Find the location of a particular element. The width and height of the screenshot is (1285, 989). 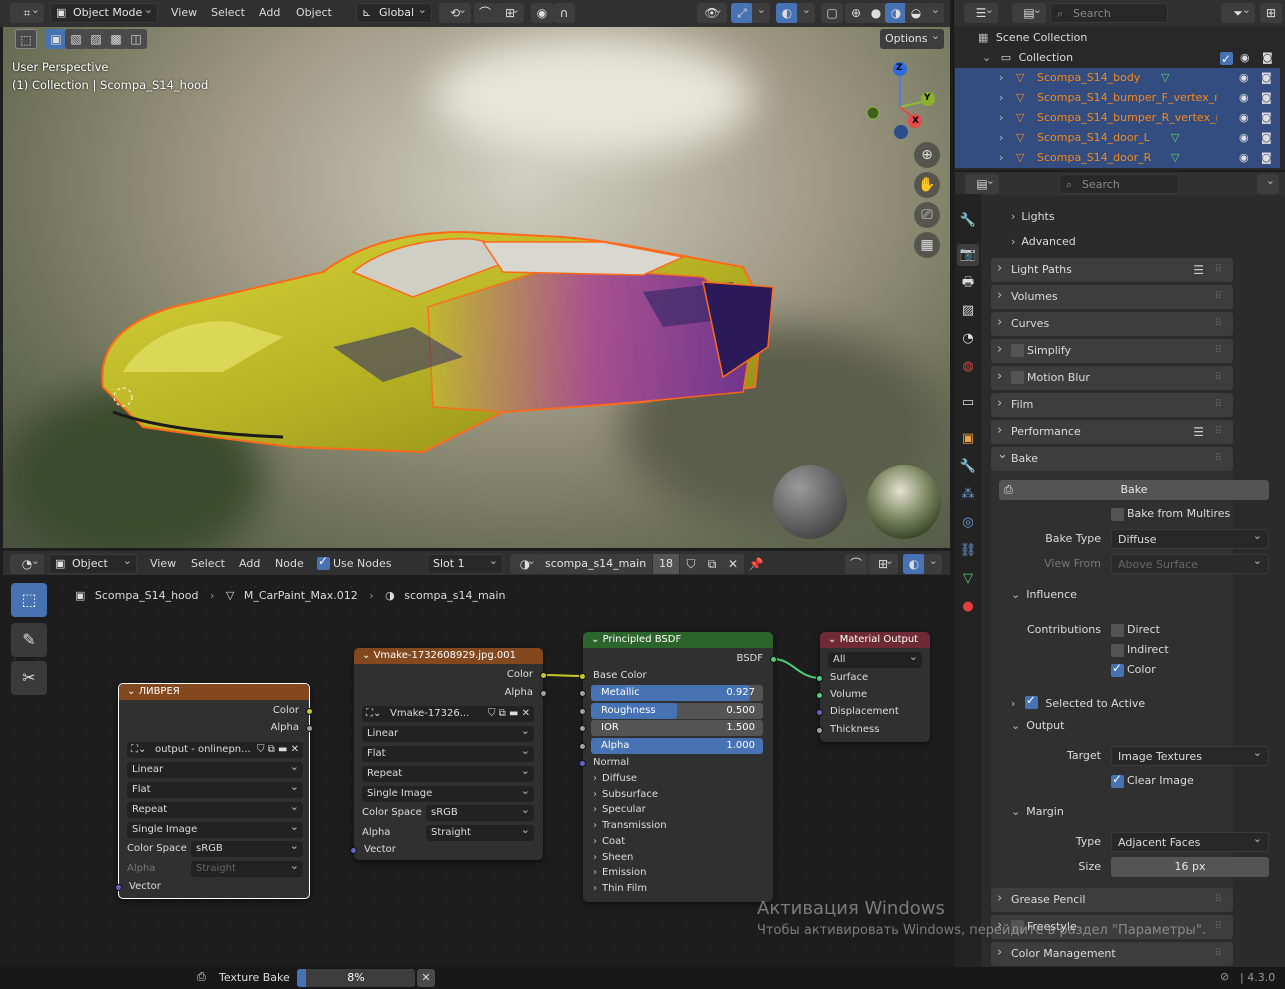

bsdf-section-panel: › Emission is located at coordinates (620, 873).